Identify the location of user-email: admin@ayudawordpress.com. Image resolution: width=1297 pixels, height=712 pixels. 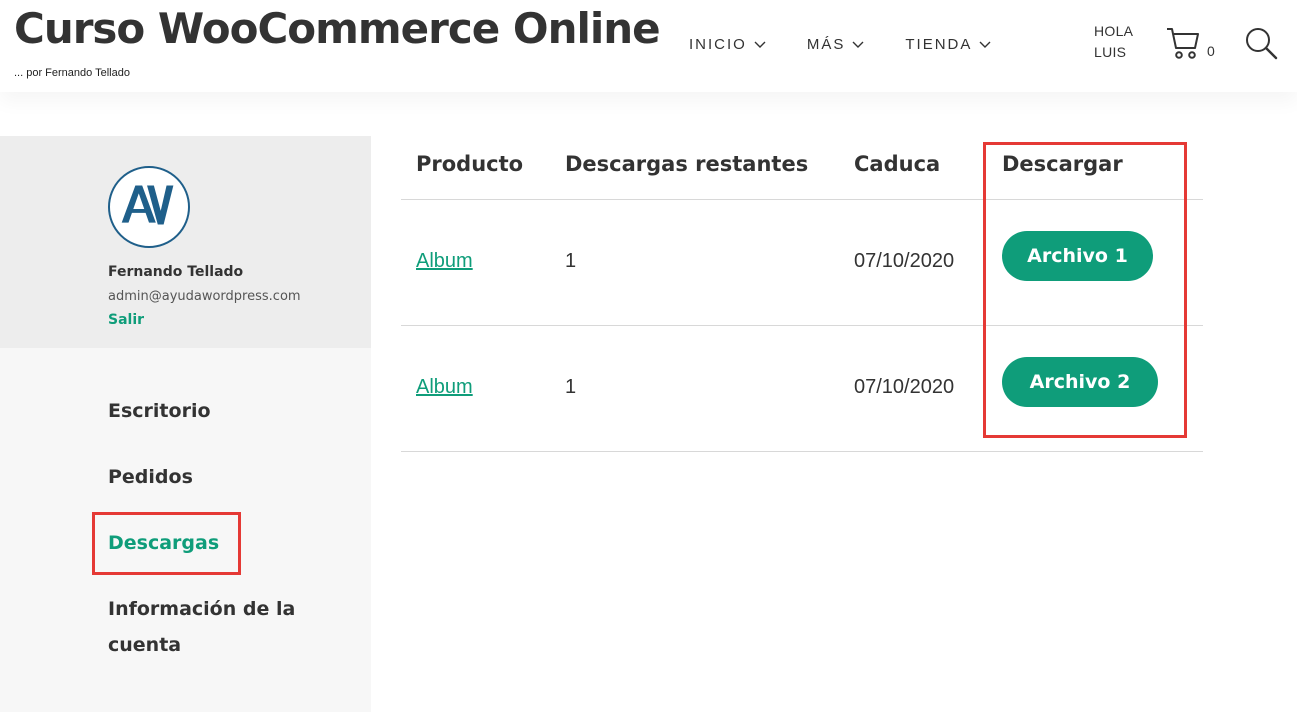
(204, 296).